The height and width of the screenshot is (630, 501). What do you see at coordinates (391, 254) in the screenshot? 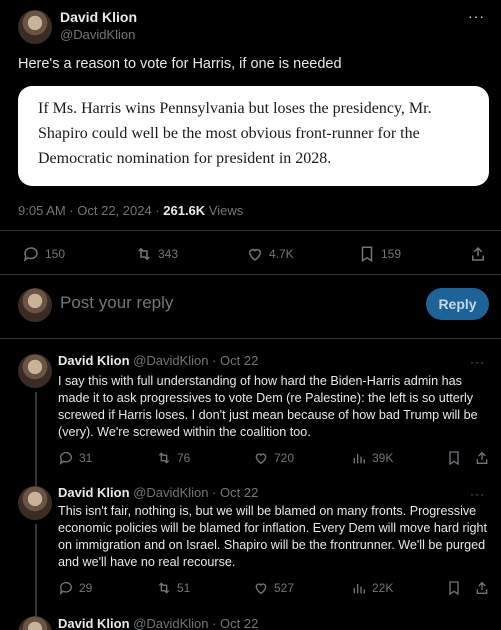
I see `bookmark-count: 159` at bounding box center [391, 254].